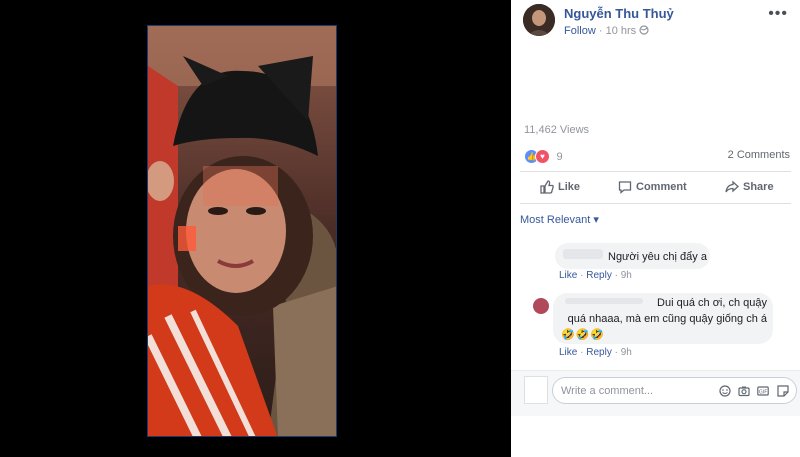 Image resolution: width=800 pixels, height=457 pixels. What do you see at coordinates (644, 31) in the screenshot?
I see `privacy-globe-icon` at bounding box center [644, 31].